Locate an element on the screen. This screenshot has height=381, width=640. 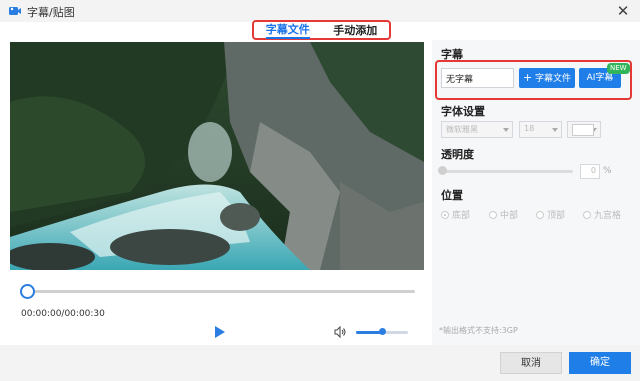
opacity-section-title: 透明度 is located at coordinates (457, 154).